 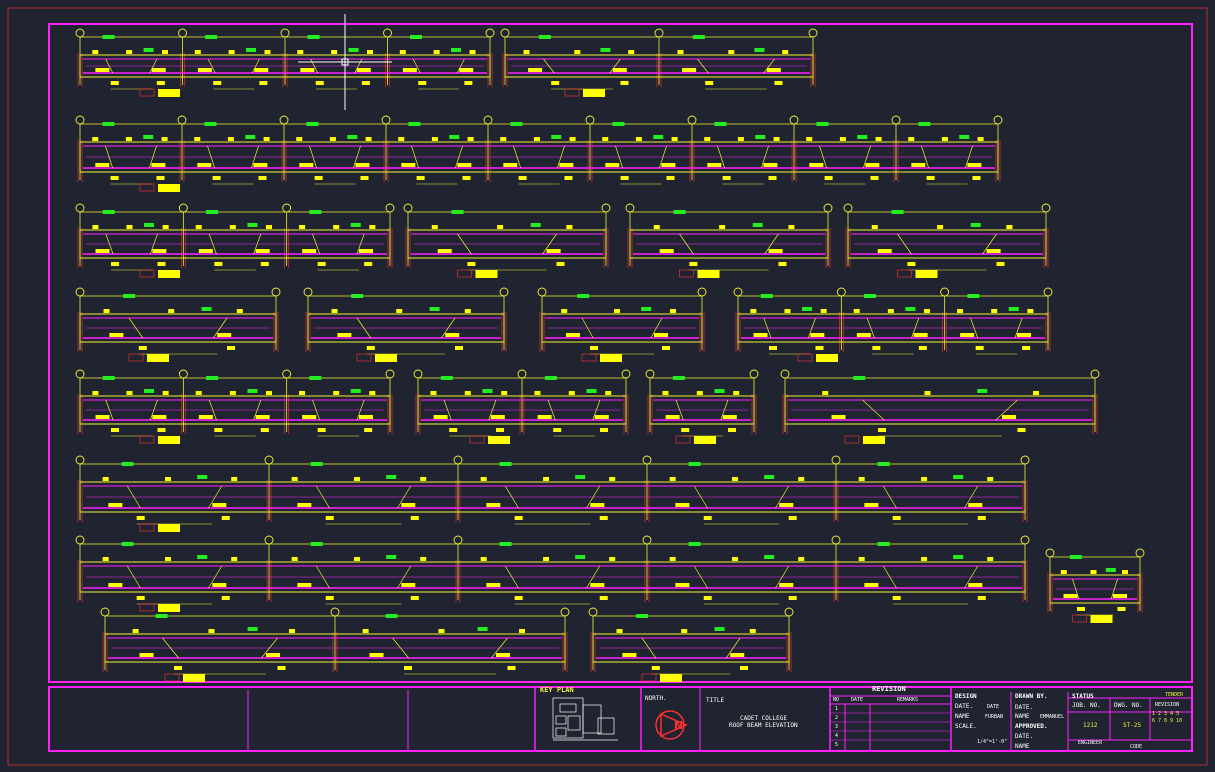 What do you see at coordinates (1031, 726) in the screenshot?
I see `approved-label: APPROVED.` at bounding box center [1031, 726].